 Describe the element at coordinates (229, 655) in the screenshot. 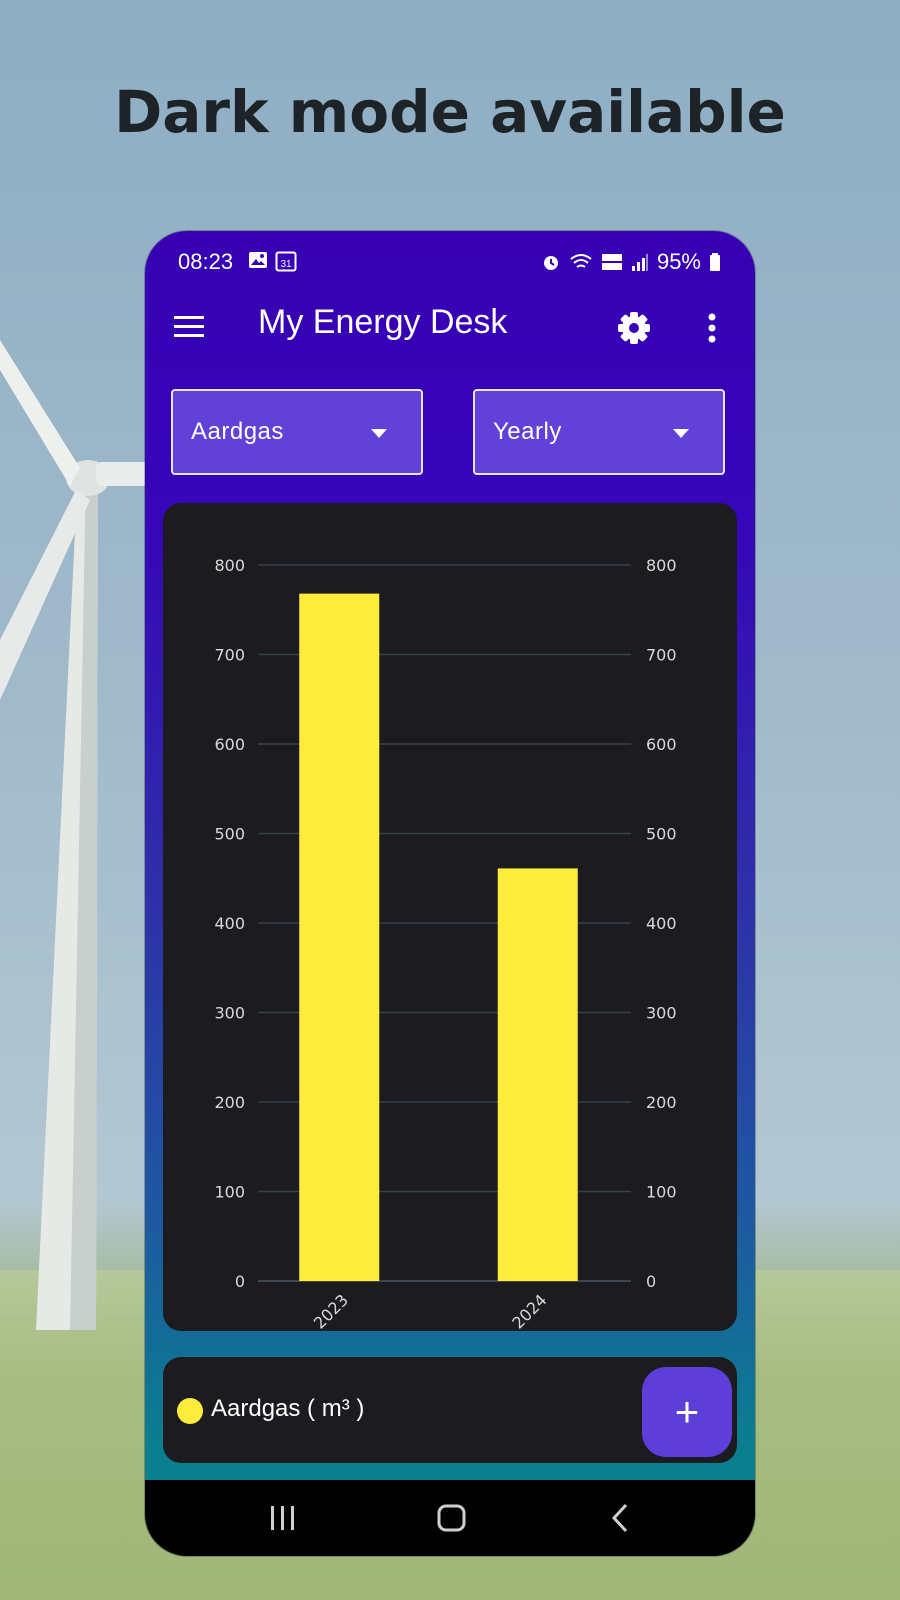

I see `y-tick-label-left: 700` at that location.